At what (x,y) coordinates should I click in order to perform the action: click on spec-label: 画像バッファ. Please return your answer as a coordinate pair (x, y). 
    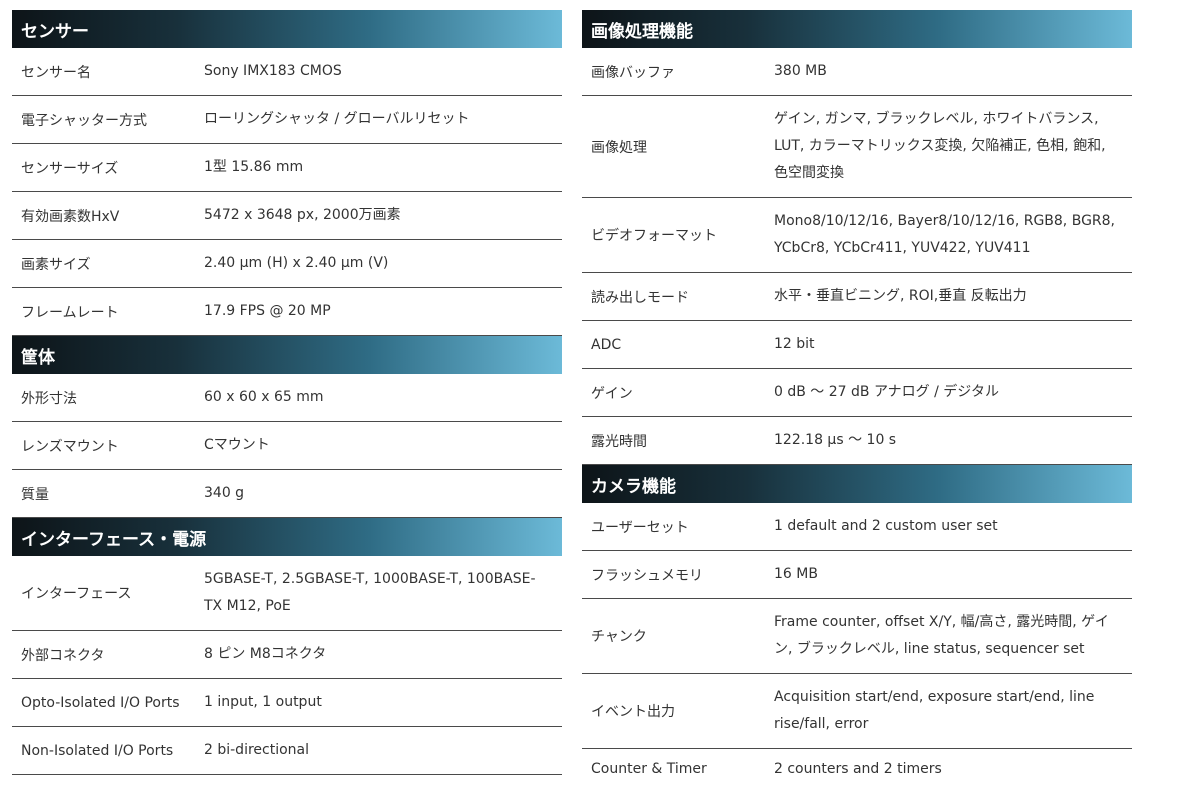
    Looking at the image, I should click on (633, 72).